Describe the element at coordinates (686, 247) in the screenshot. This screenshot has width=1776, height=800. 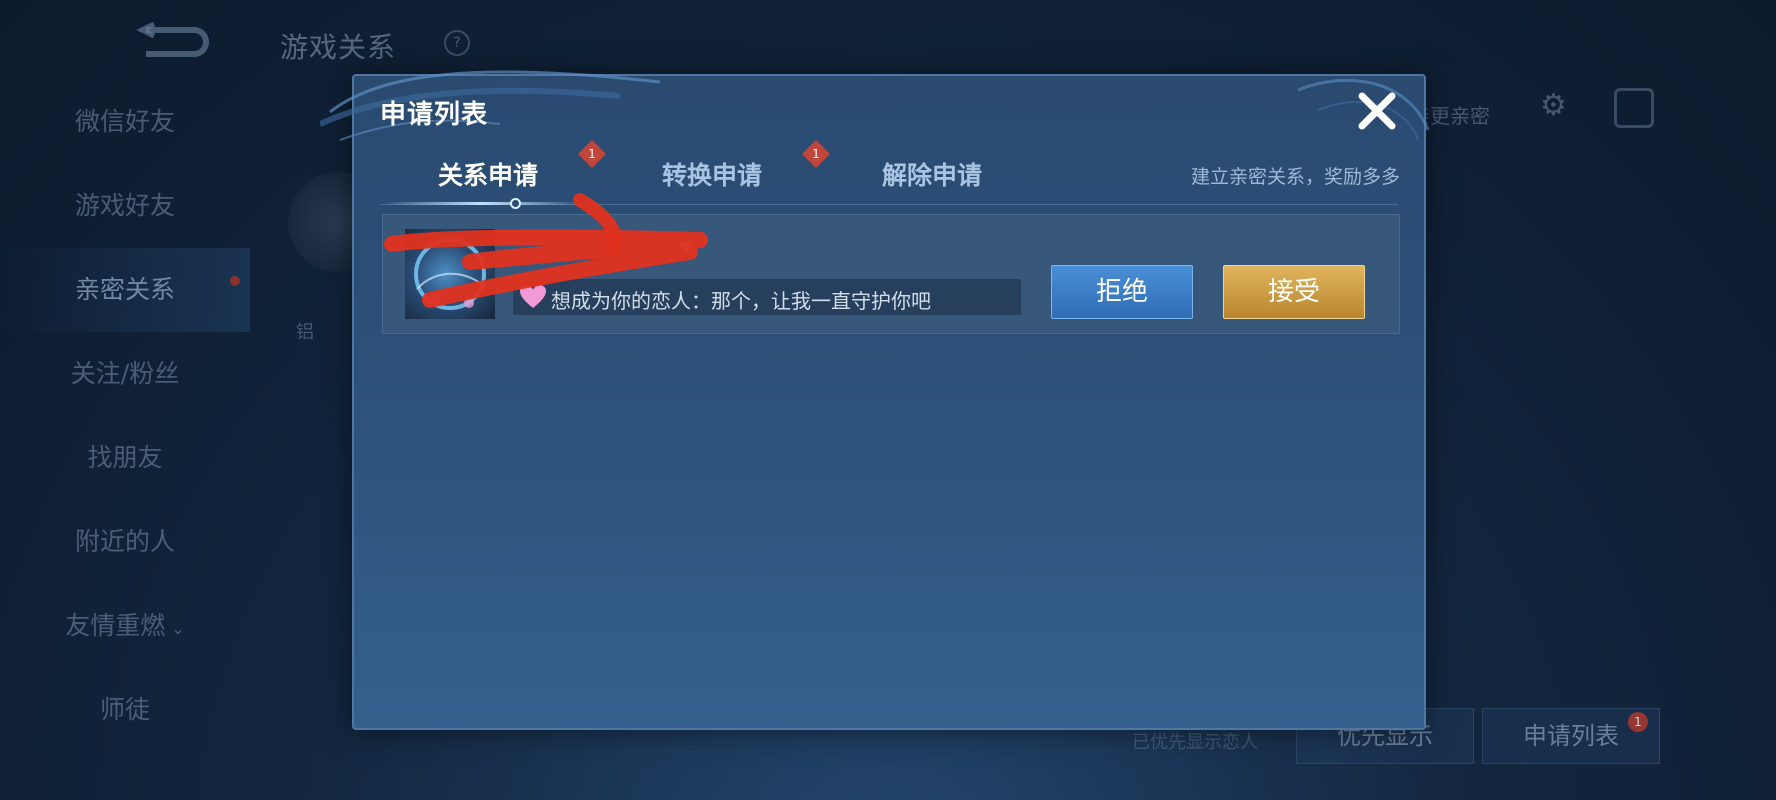
I see `gender-icon: ▼` at that location.